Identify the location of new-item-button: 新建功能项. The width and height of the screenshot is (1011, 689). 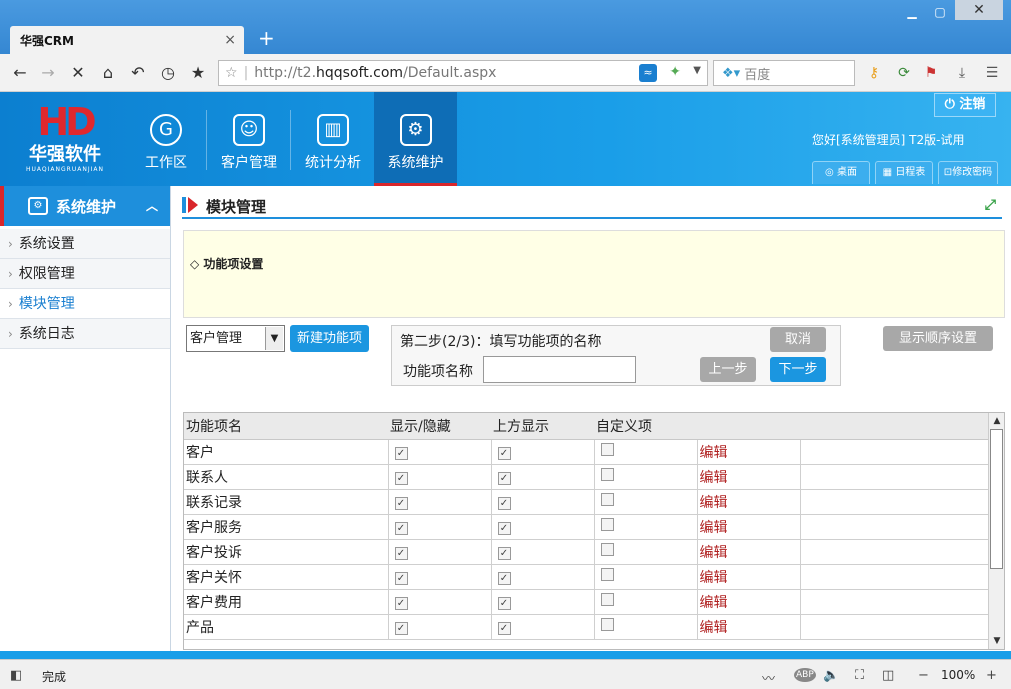
(329, 338).